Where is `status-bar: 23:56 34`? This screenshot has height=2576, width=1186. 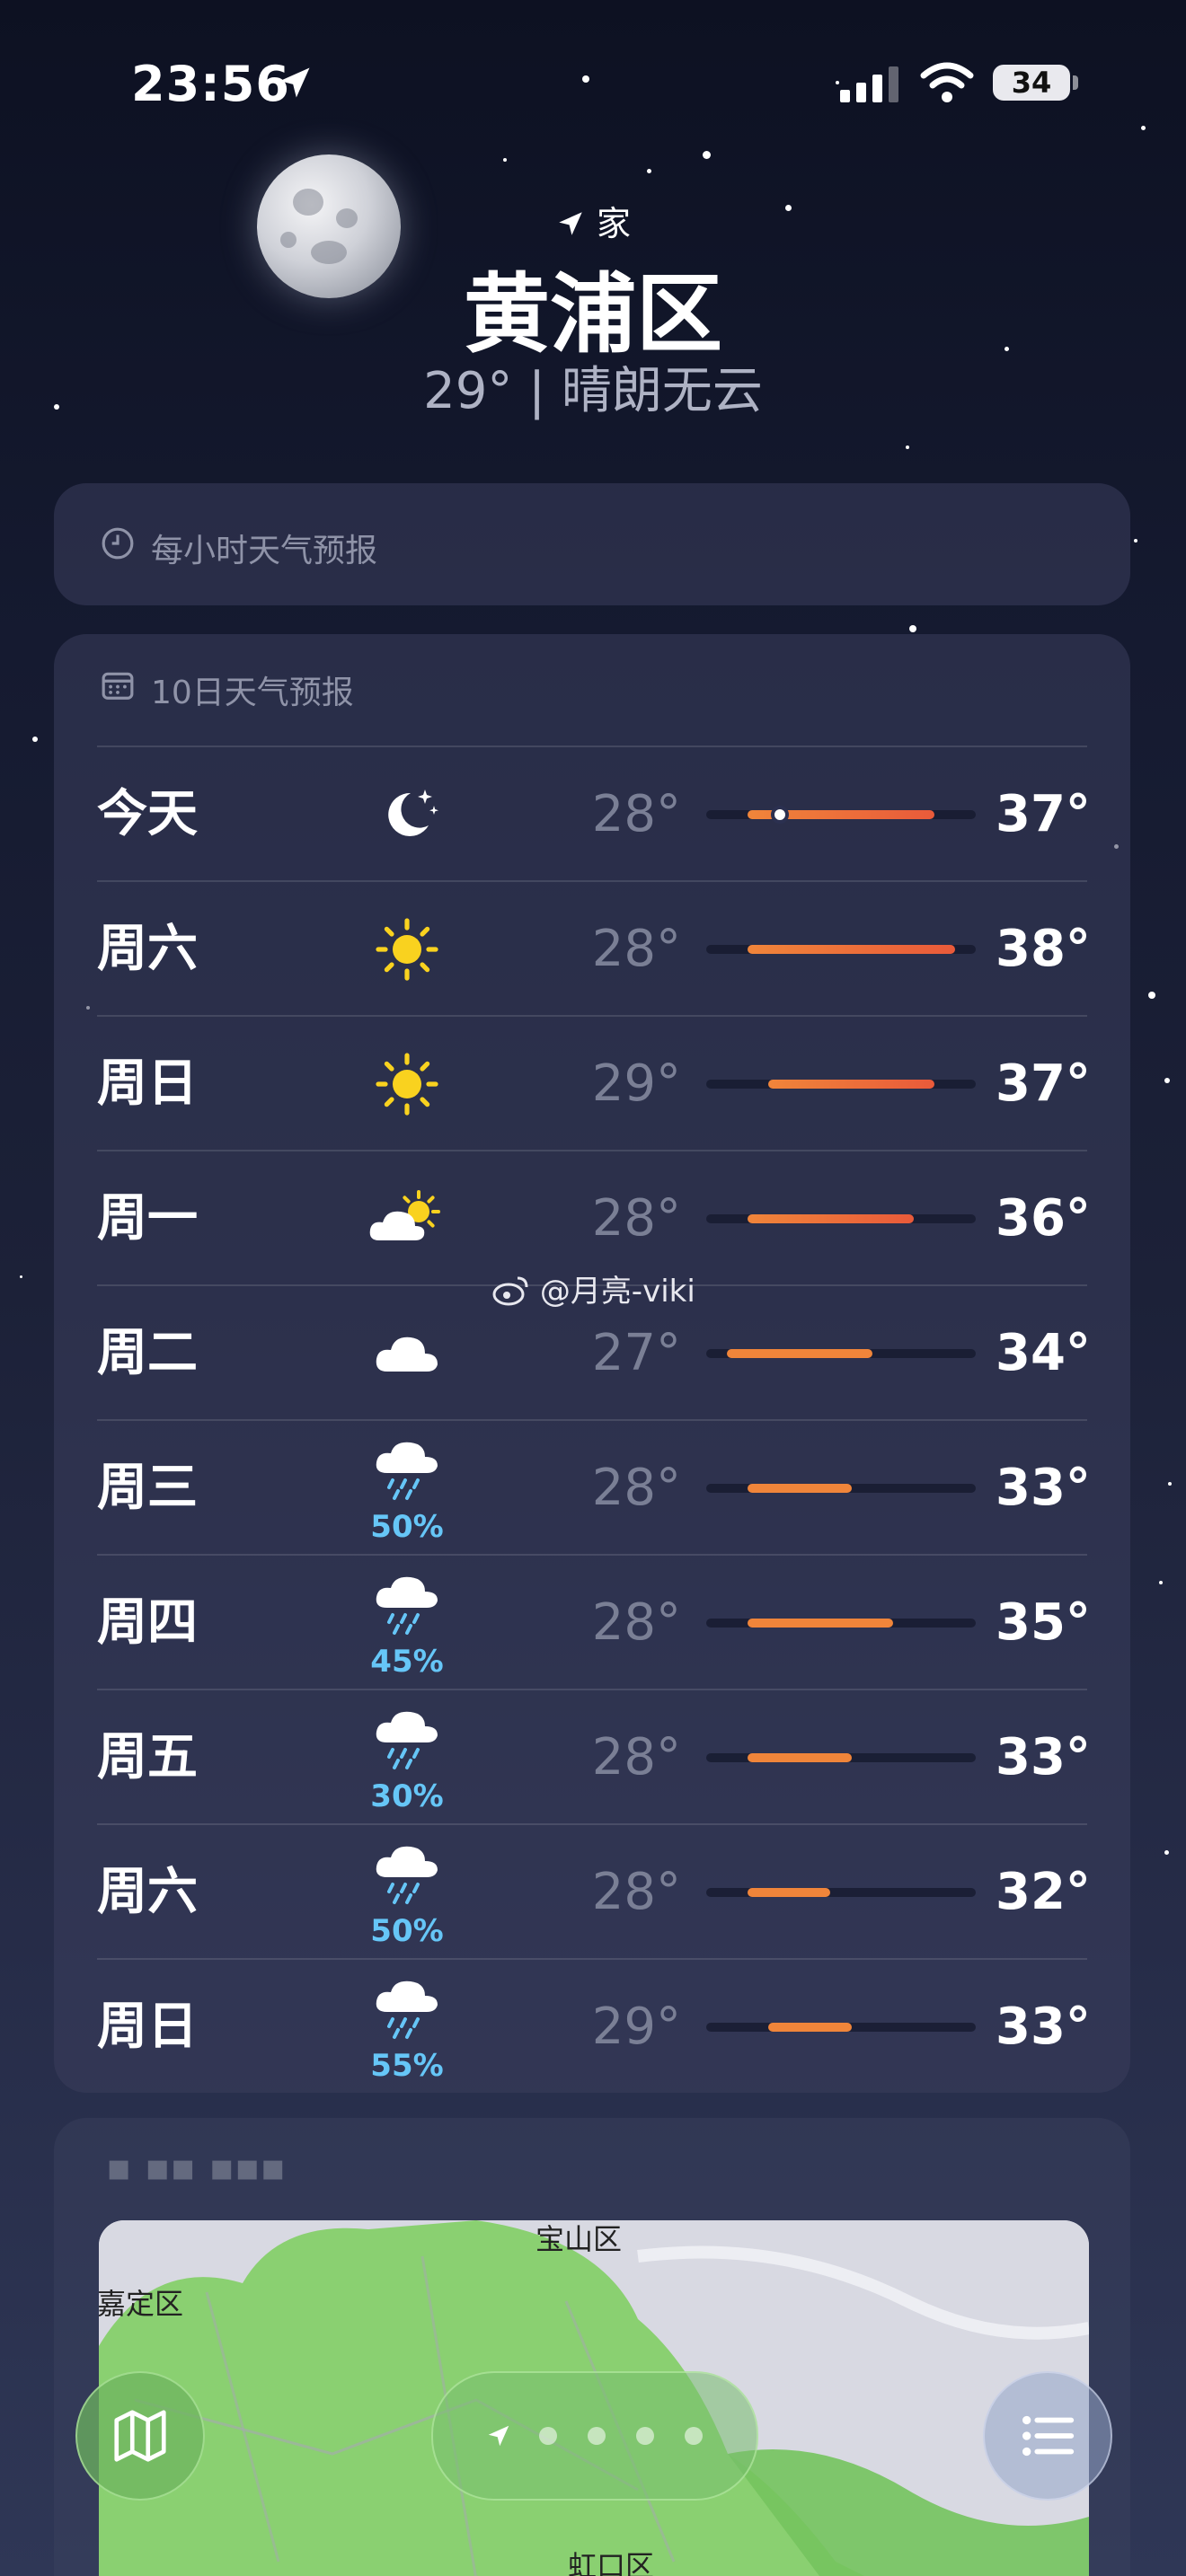
status-bar: 23:56 34 is located at coordinates (593, 87).